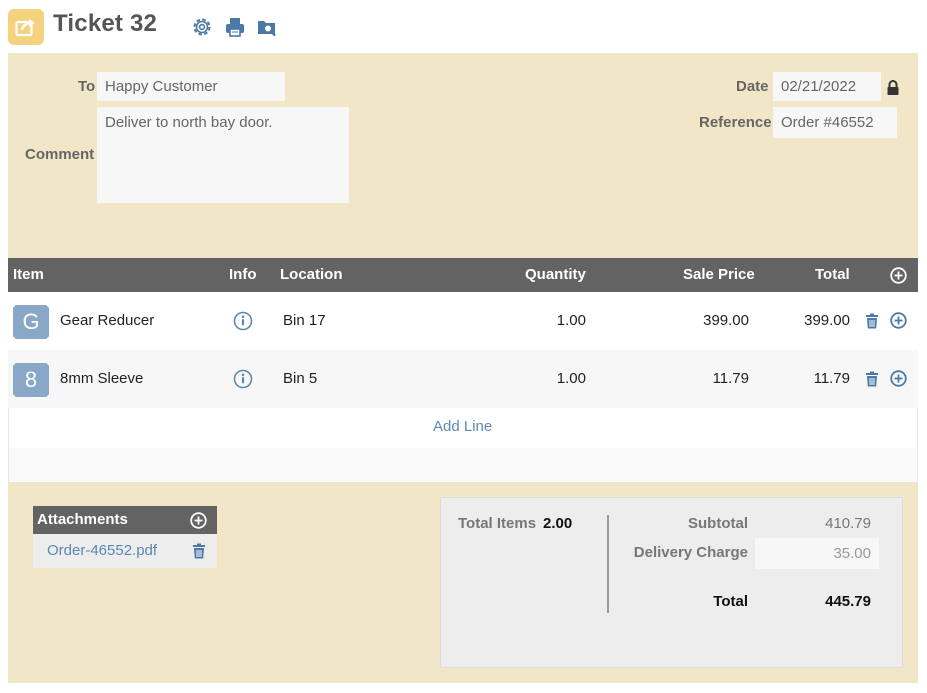 The width and height of the screenshot is (927, 693). I want to click on column-location: Location, so click(311, 274).